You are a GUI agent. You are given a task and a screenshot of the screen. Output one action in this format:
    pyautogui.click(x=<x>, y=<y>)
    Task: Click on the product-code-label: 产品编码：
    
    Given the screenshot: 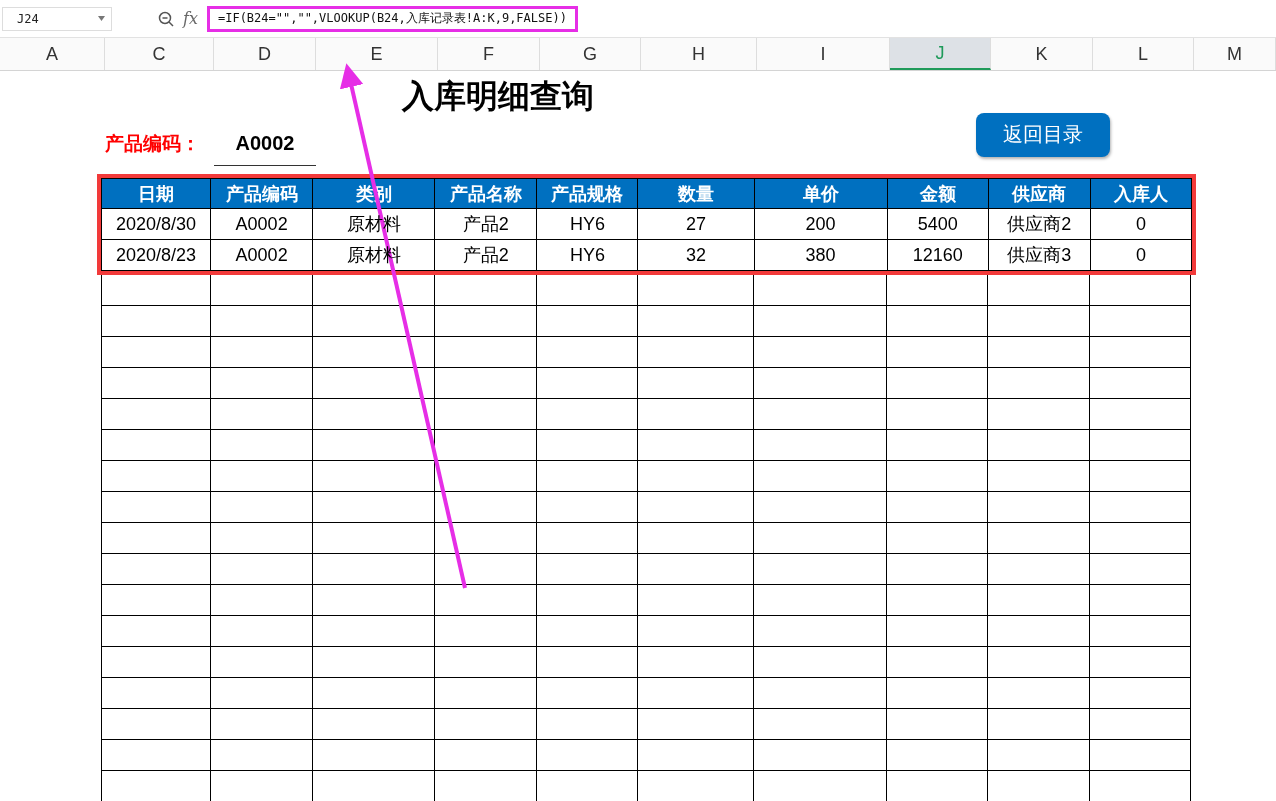 What is the action you would take?
    pyautogui.click(x=153, y=143)
    